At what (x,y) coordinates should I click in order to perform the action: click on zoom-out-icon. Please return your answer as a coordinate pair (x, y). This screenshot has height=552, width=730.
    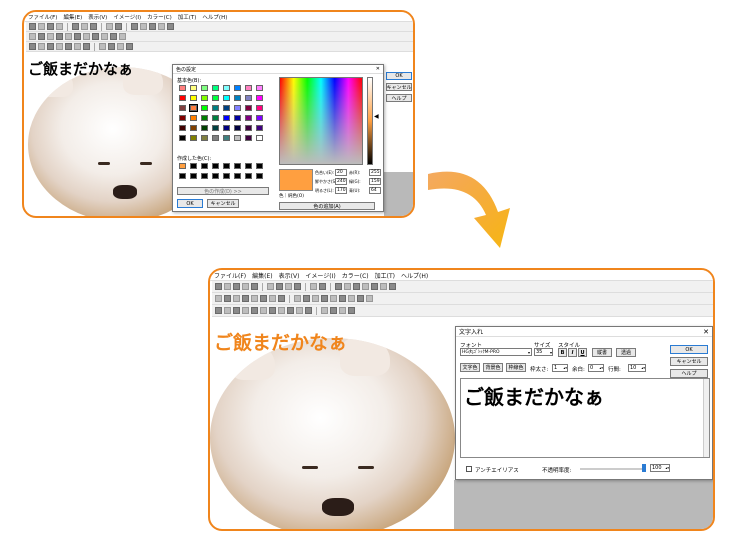
    Looking at the image, I should click on (342, 310).